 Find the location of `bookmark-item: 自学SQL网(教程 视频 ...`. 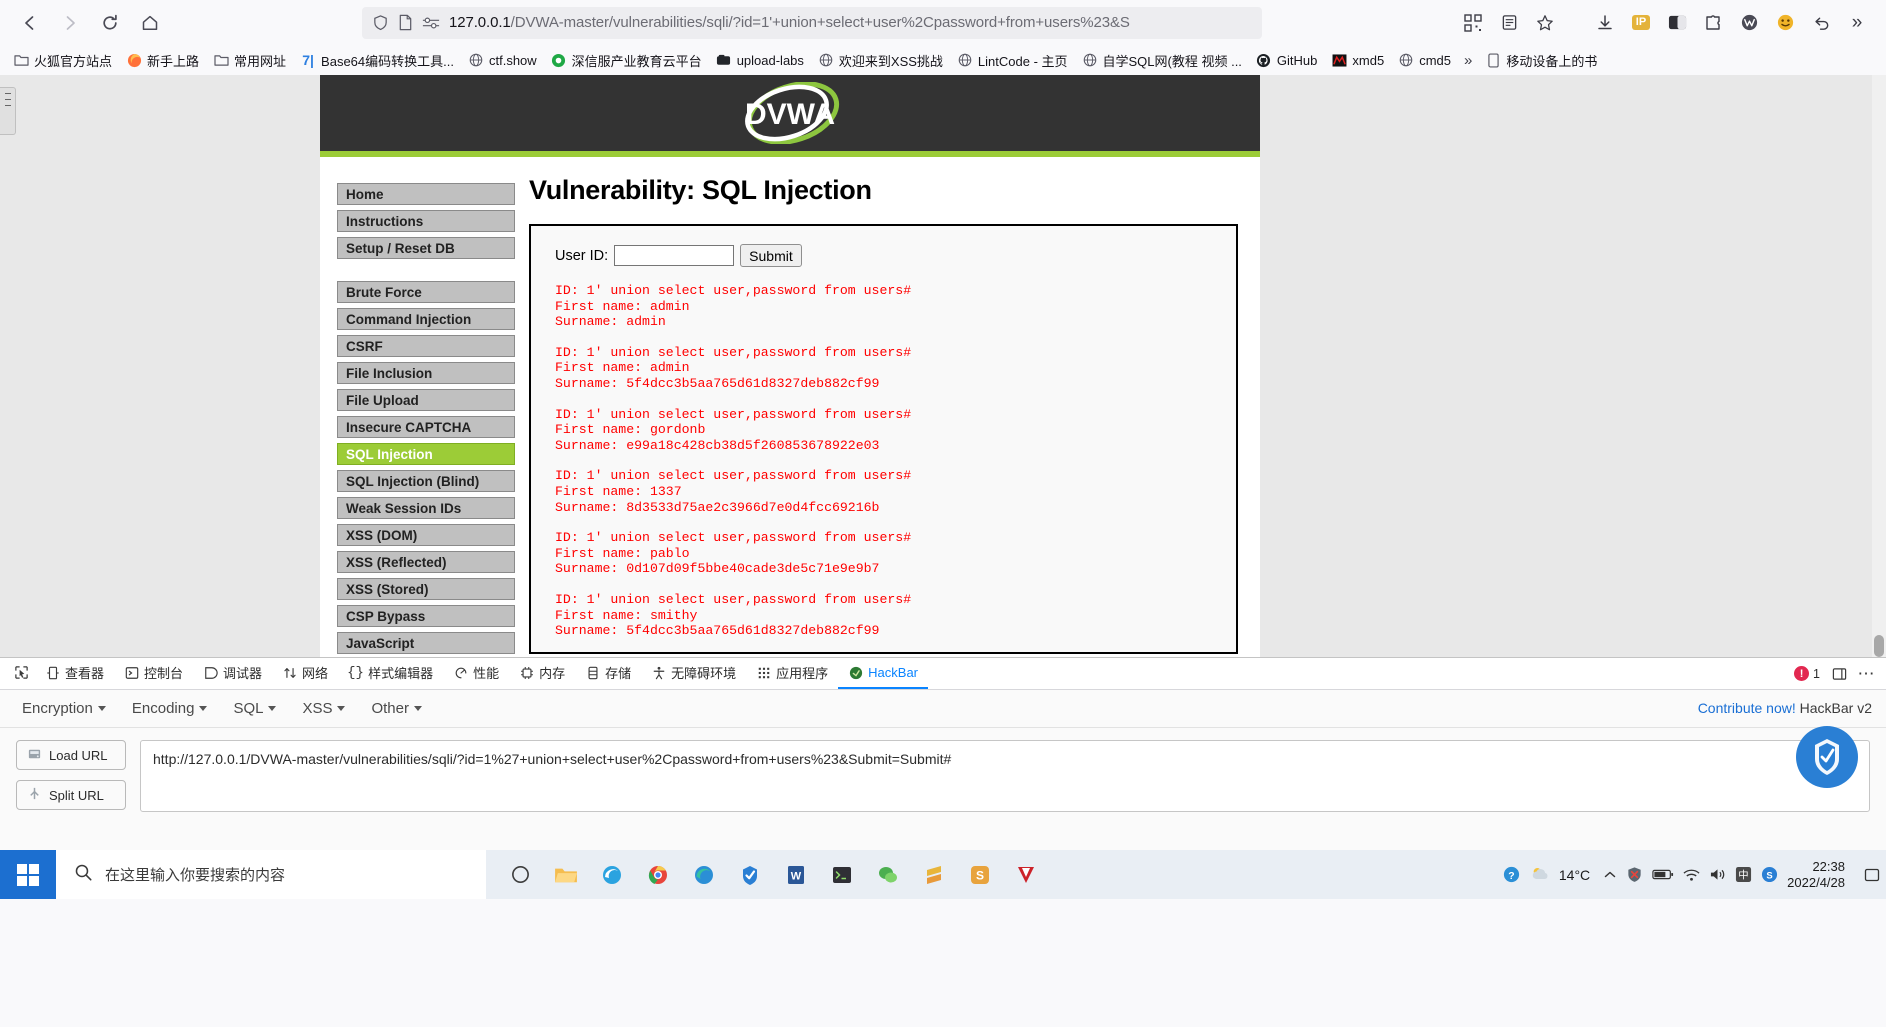

bookmark-item: 自学SQL网(教程 视频 ... is located at coordinates (1162, 60).